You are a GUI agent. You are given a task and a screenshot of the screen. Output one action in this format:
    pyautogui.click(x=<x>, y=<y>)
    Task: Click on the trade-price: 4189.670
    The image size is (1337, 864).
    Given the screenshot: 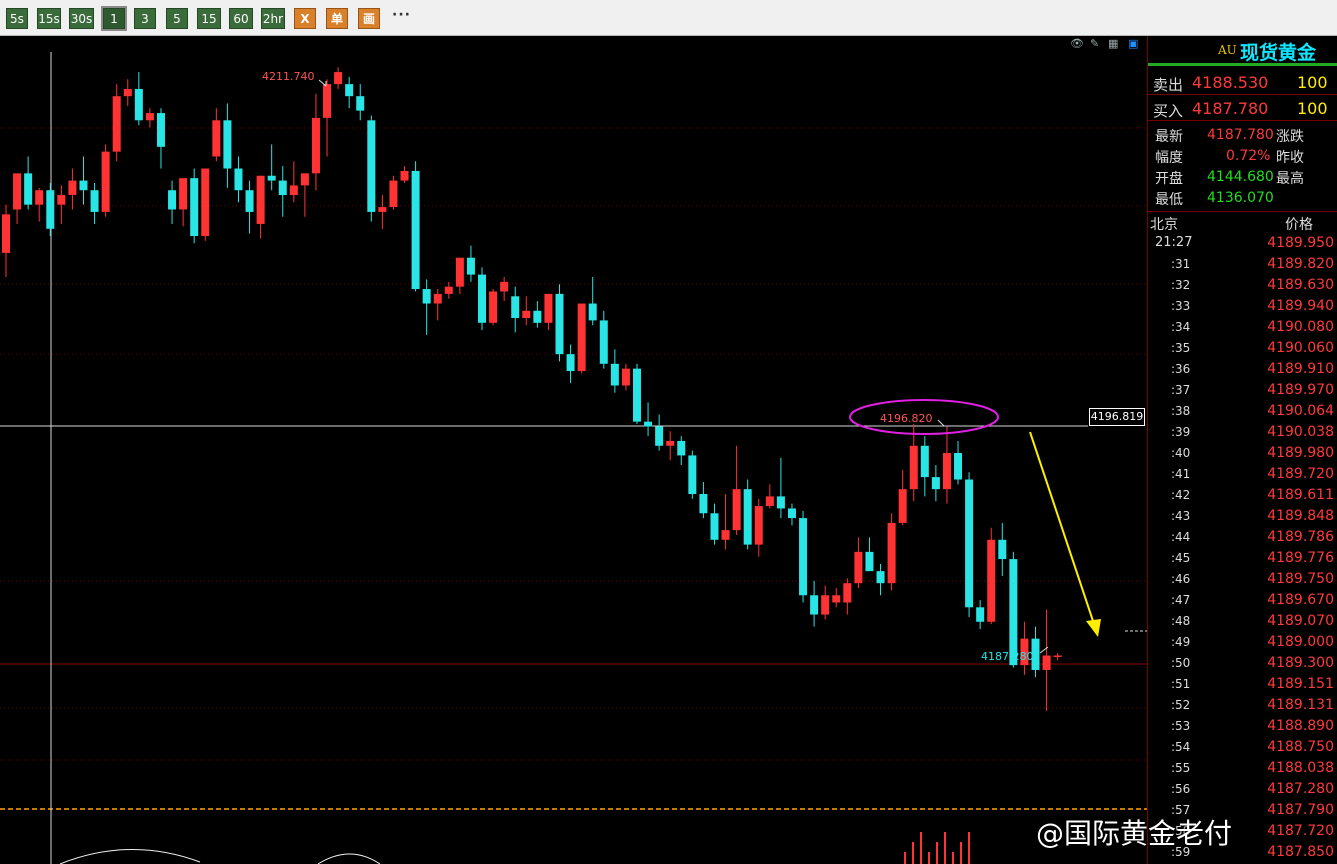 What is the action you would take?
    pyautogui.click(x=1300, y=600)
    